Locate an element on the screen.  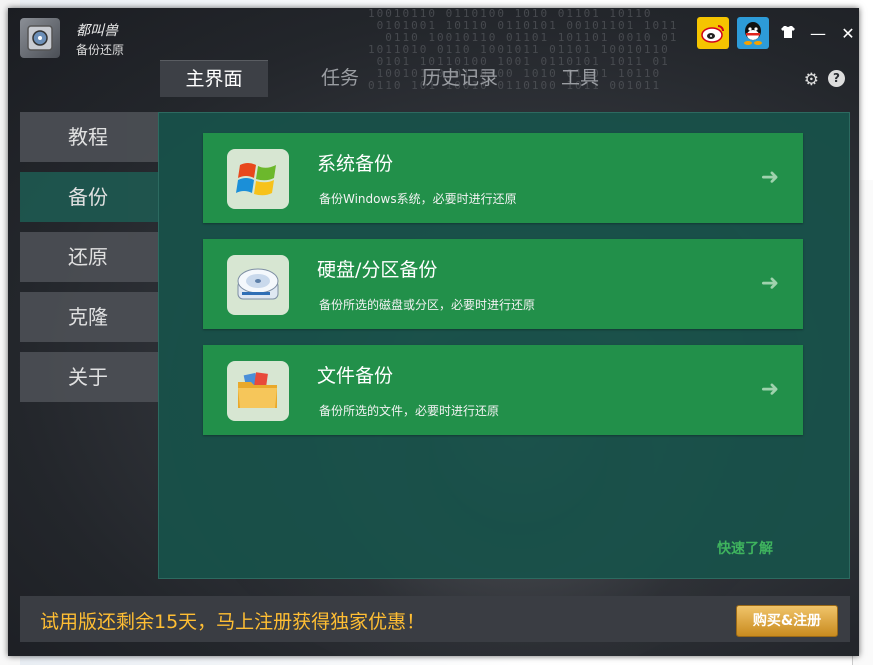
disk-partition-backup-card: 硬盘/分区备份 备份所选的磁盘或分区，必要时进行还原 ➜ is located at coordinates (503, 284).